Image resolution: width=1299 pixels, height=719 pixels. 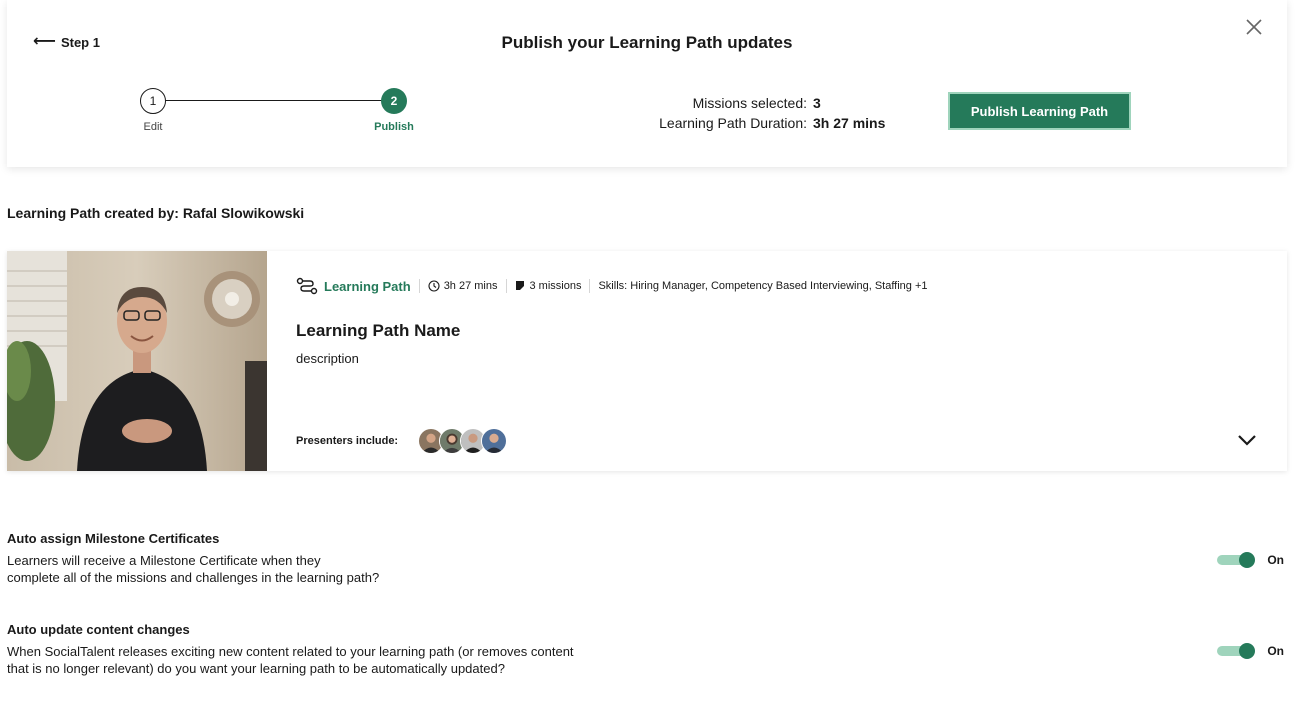 I want to click on page-title: Publish your Learning Path updates, so click(x=647, y=42).